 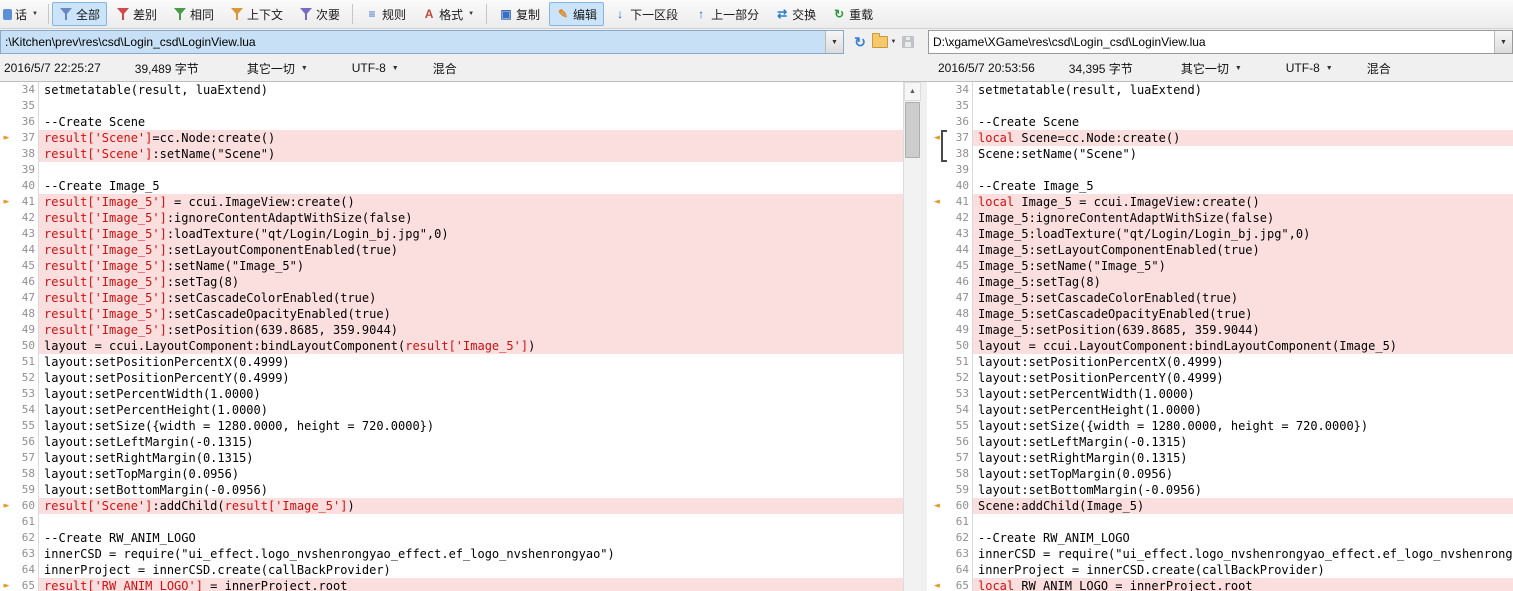 What do you see at coordinates (451, 154) in the screenshot?
I see `code-line-38: 38 result['Scene']:setName("Scene")` at bounding box center [451, 154].